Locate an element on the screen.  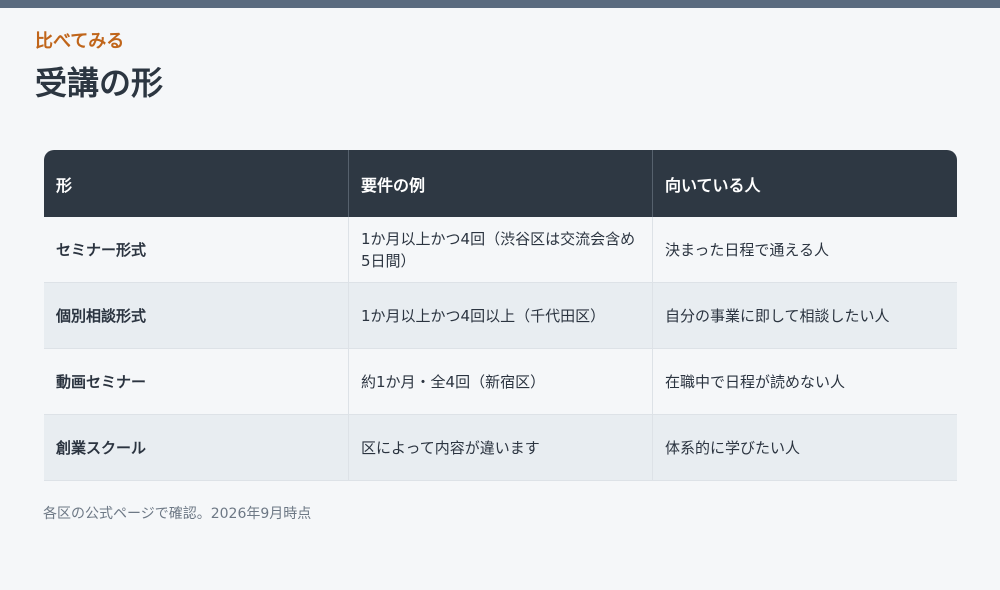
table-header: 形 要件の例 向いている人 is located at coordinates (500, 183).